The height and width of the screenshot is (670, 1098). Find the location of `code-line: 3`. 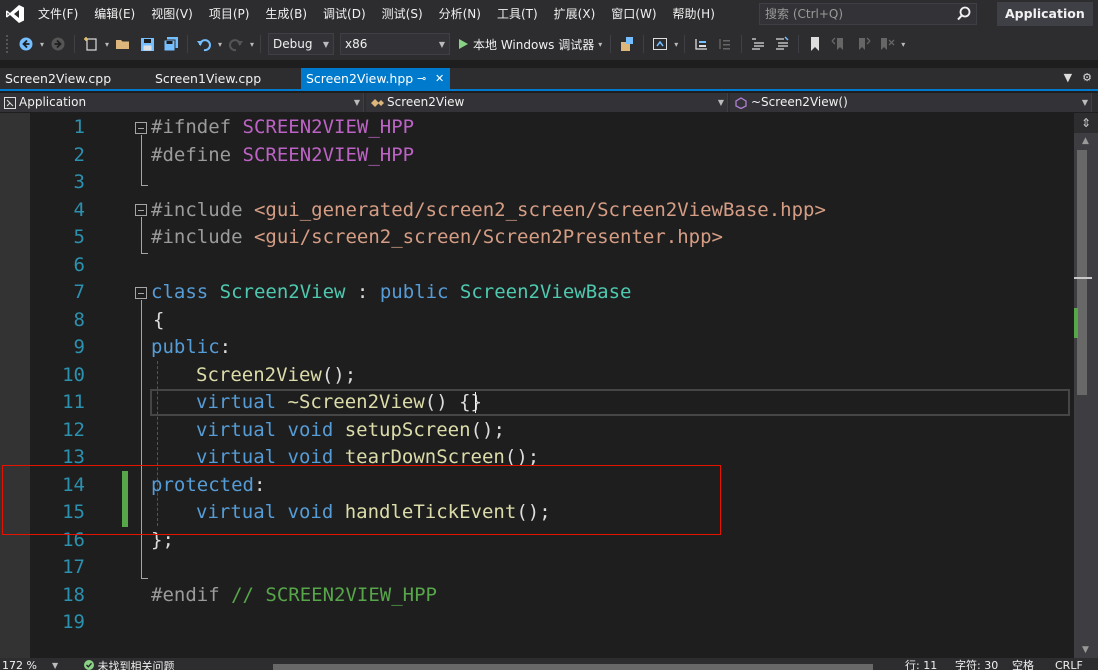

code-line: 3 is located at coordinates (537, 183).